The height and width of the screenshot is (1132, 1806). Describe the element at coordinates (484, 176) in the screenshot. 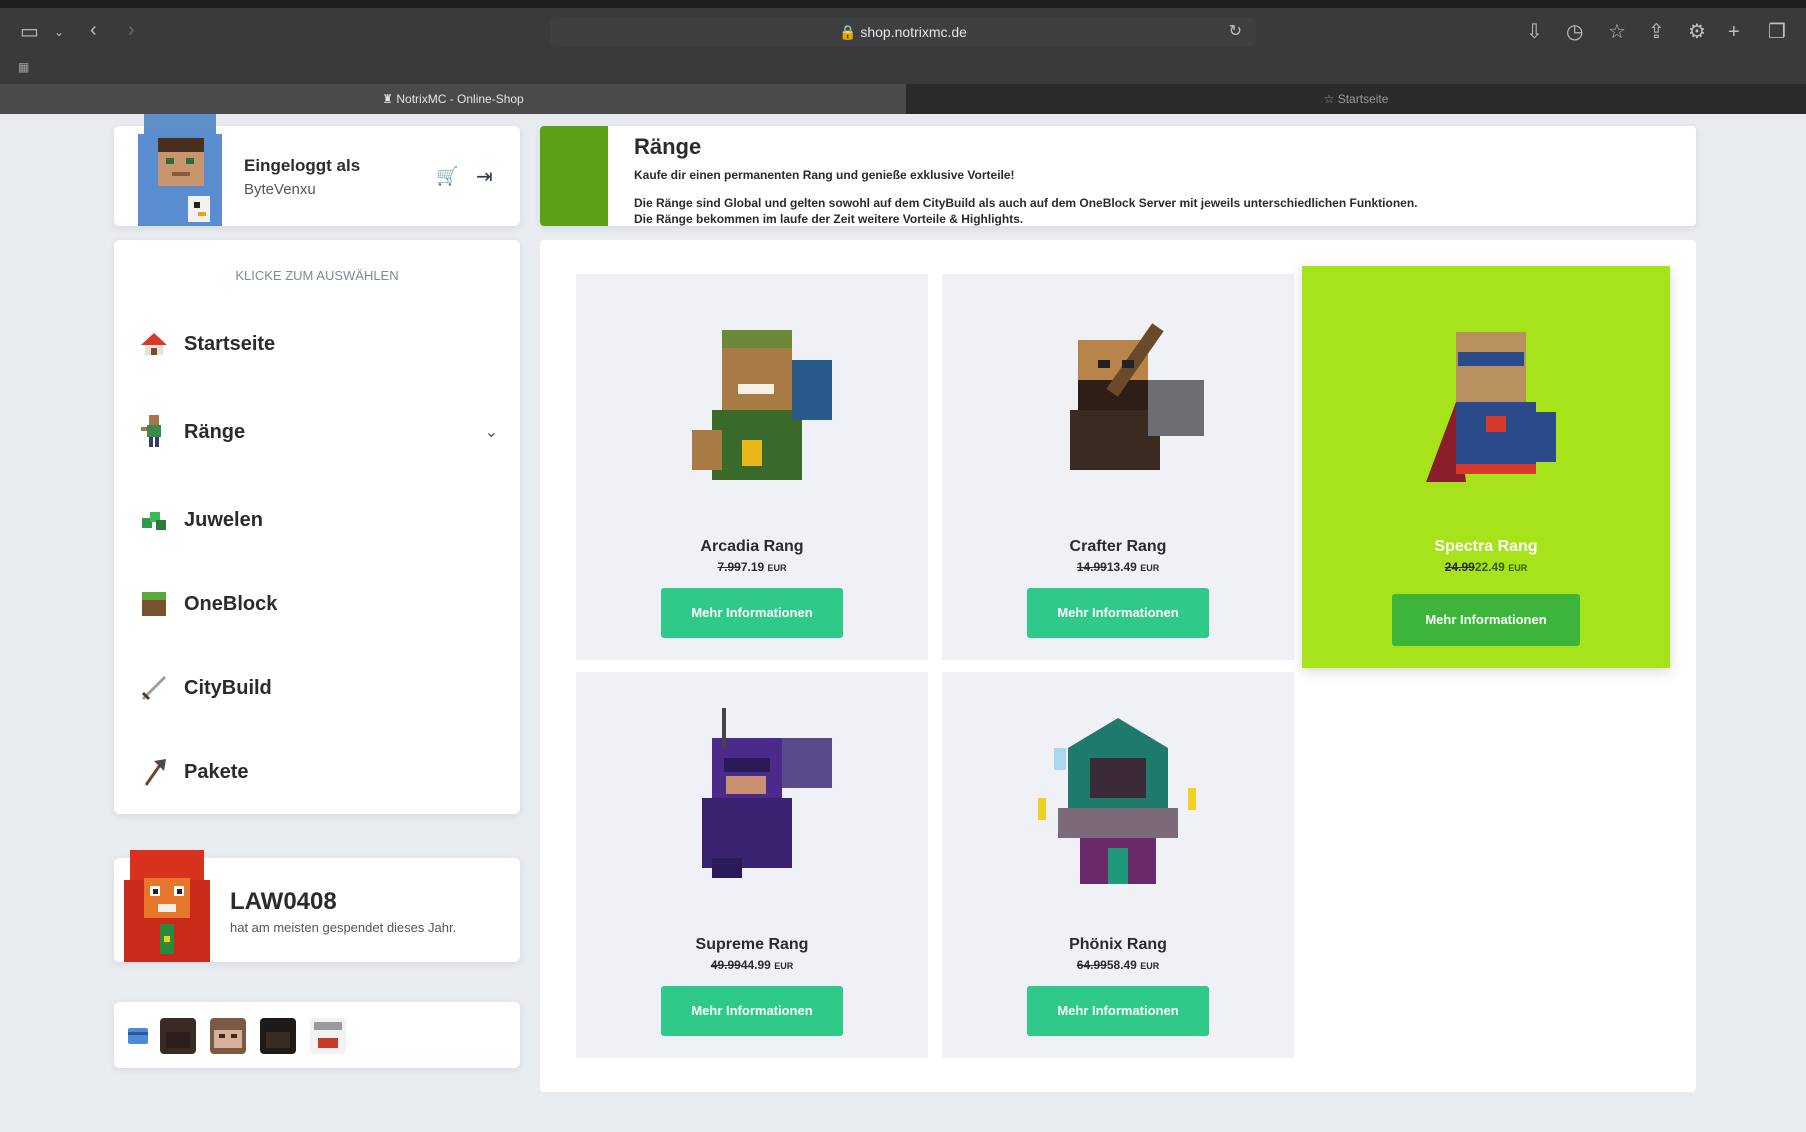

I see `logout-icon: ⇥` at that location.